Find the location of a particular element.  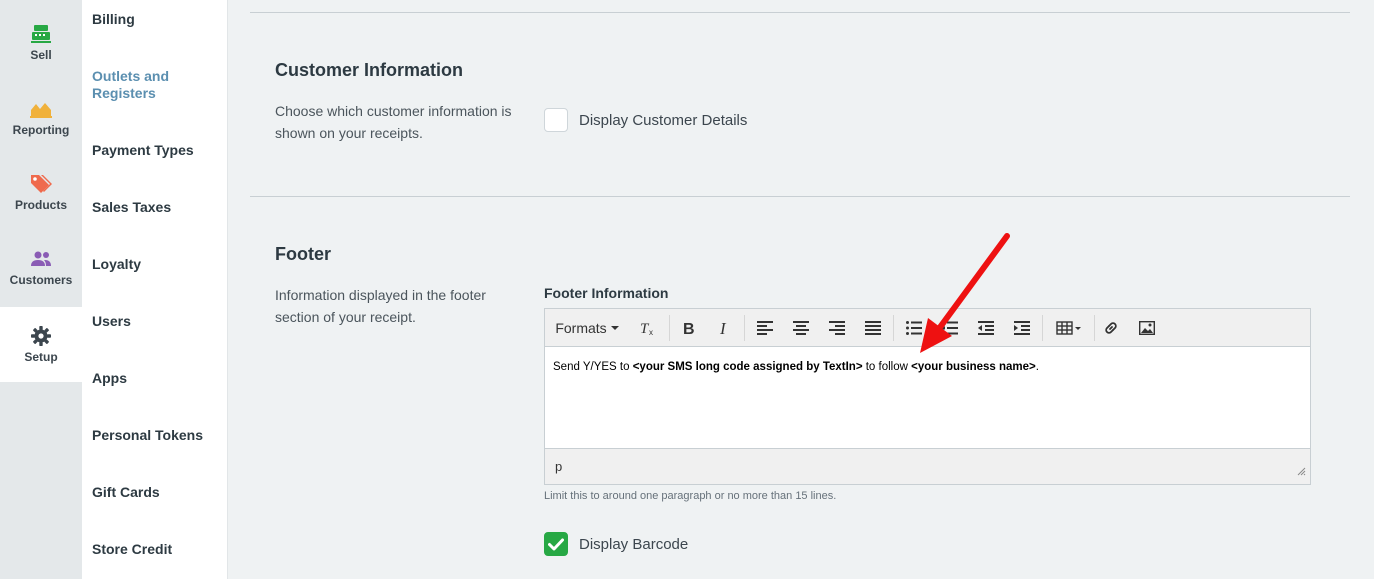

svg-text: x is located at coordinates (651, 332).